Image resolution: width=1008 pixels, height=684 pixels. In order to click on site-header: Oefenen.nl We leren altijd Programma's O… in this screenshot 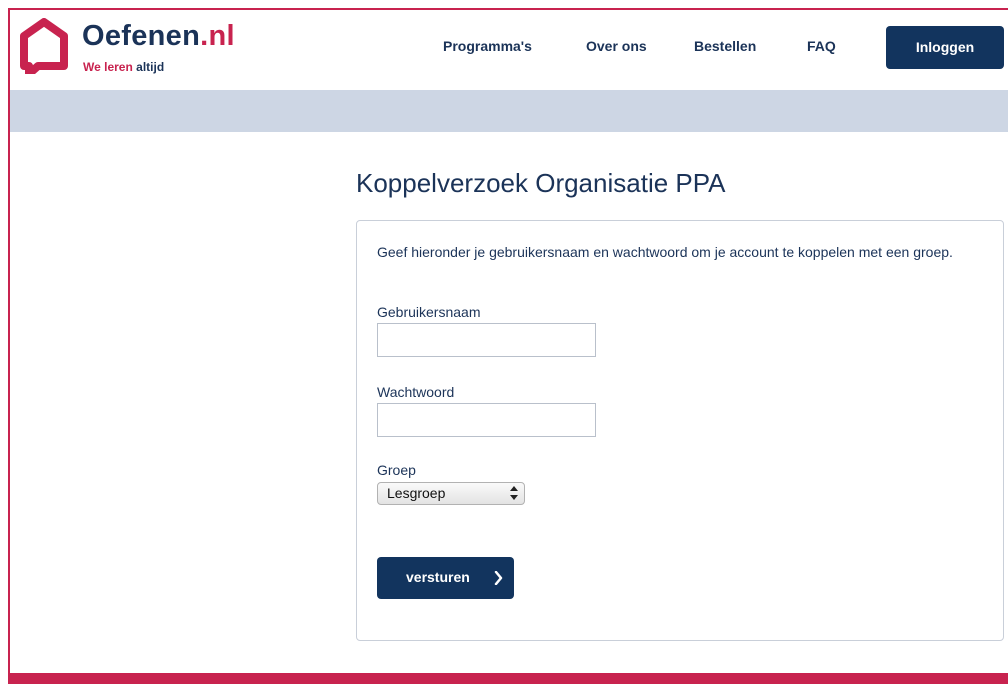, I will do `click(509, 50)`.